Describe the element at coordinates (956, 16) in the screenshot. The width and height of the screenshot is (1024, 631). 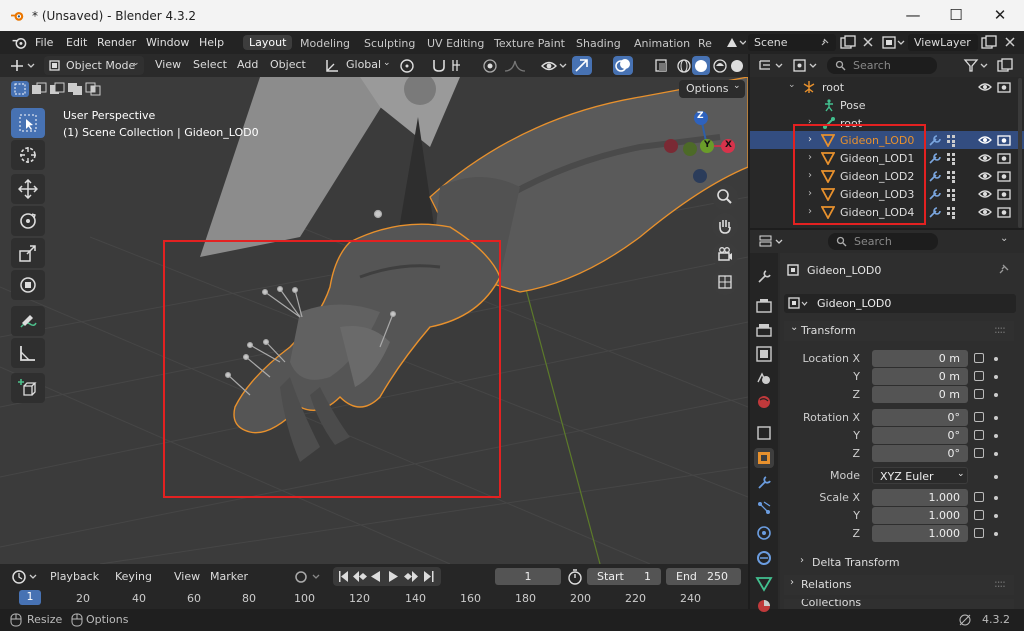
I see `maximize-button: ☐` at that location.